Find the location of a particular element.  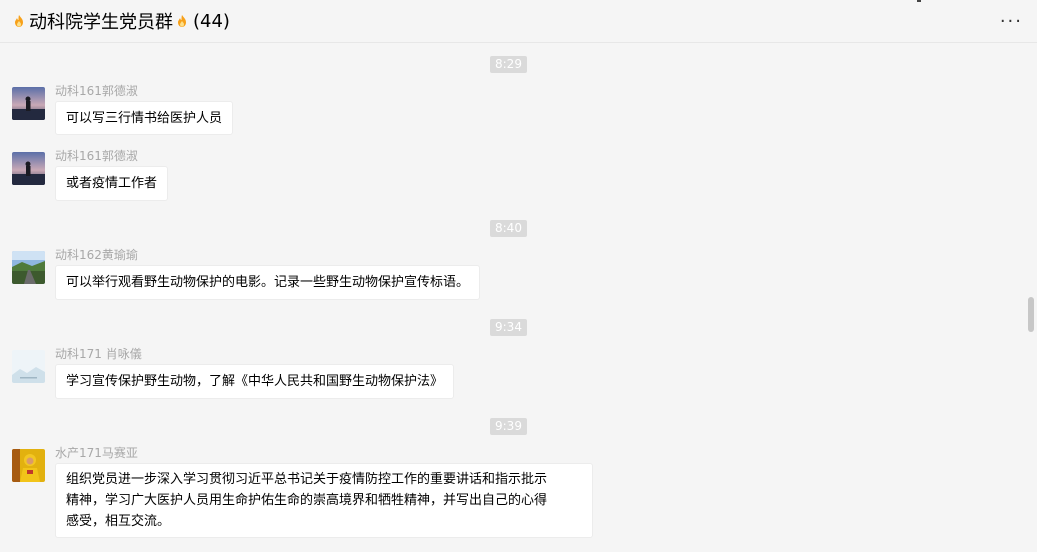

sender-name: 水产171马赛亚 is located at coordinates (96, 453).